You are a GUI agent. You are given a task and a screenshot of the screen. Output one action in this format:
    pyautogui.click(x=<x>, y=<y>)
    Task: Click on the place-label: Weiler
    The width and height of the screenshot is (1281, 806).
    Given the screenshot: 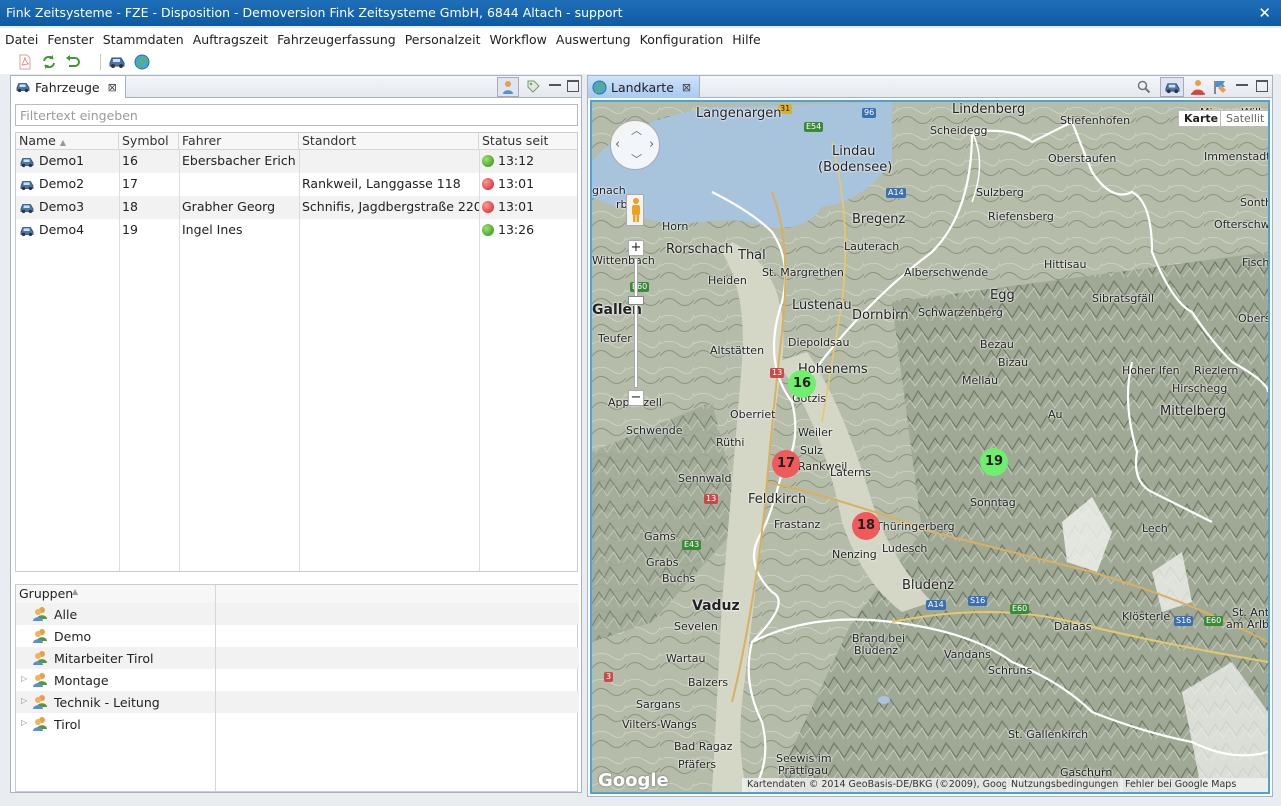 What is the action you would take?
    pyautogui.click(x=815, y=432)
    